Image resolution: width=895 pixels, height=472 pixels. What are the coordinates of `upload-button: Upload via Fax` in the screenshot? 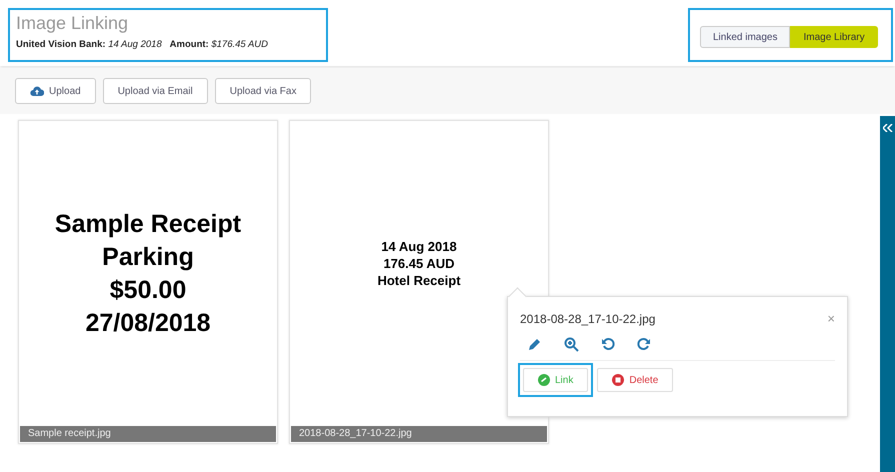 It's located at (263, 91).